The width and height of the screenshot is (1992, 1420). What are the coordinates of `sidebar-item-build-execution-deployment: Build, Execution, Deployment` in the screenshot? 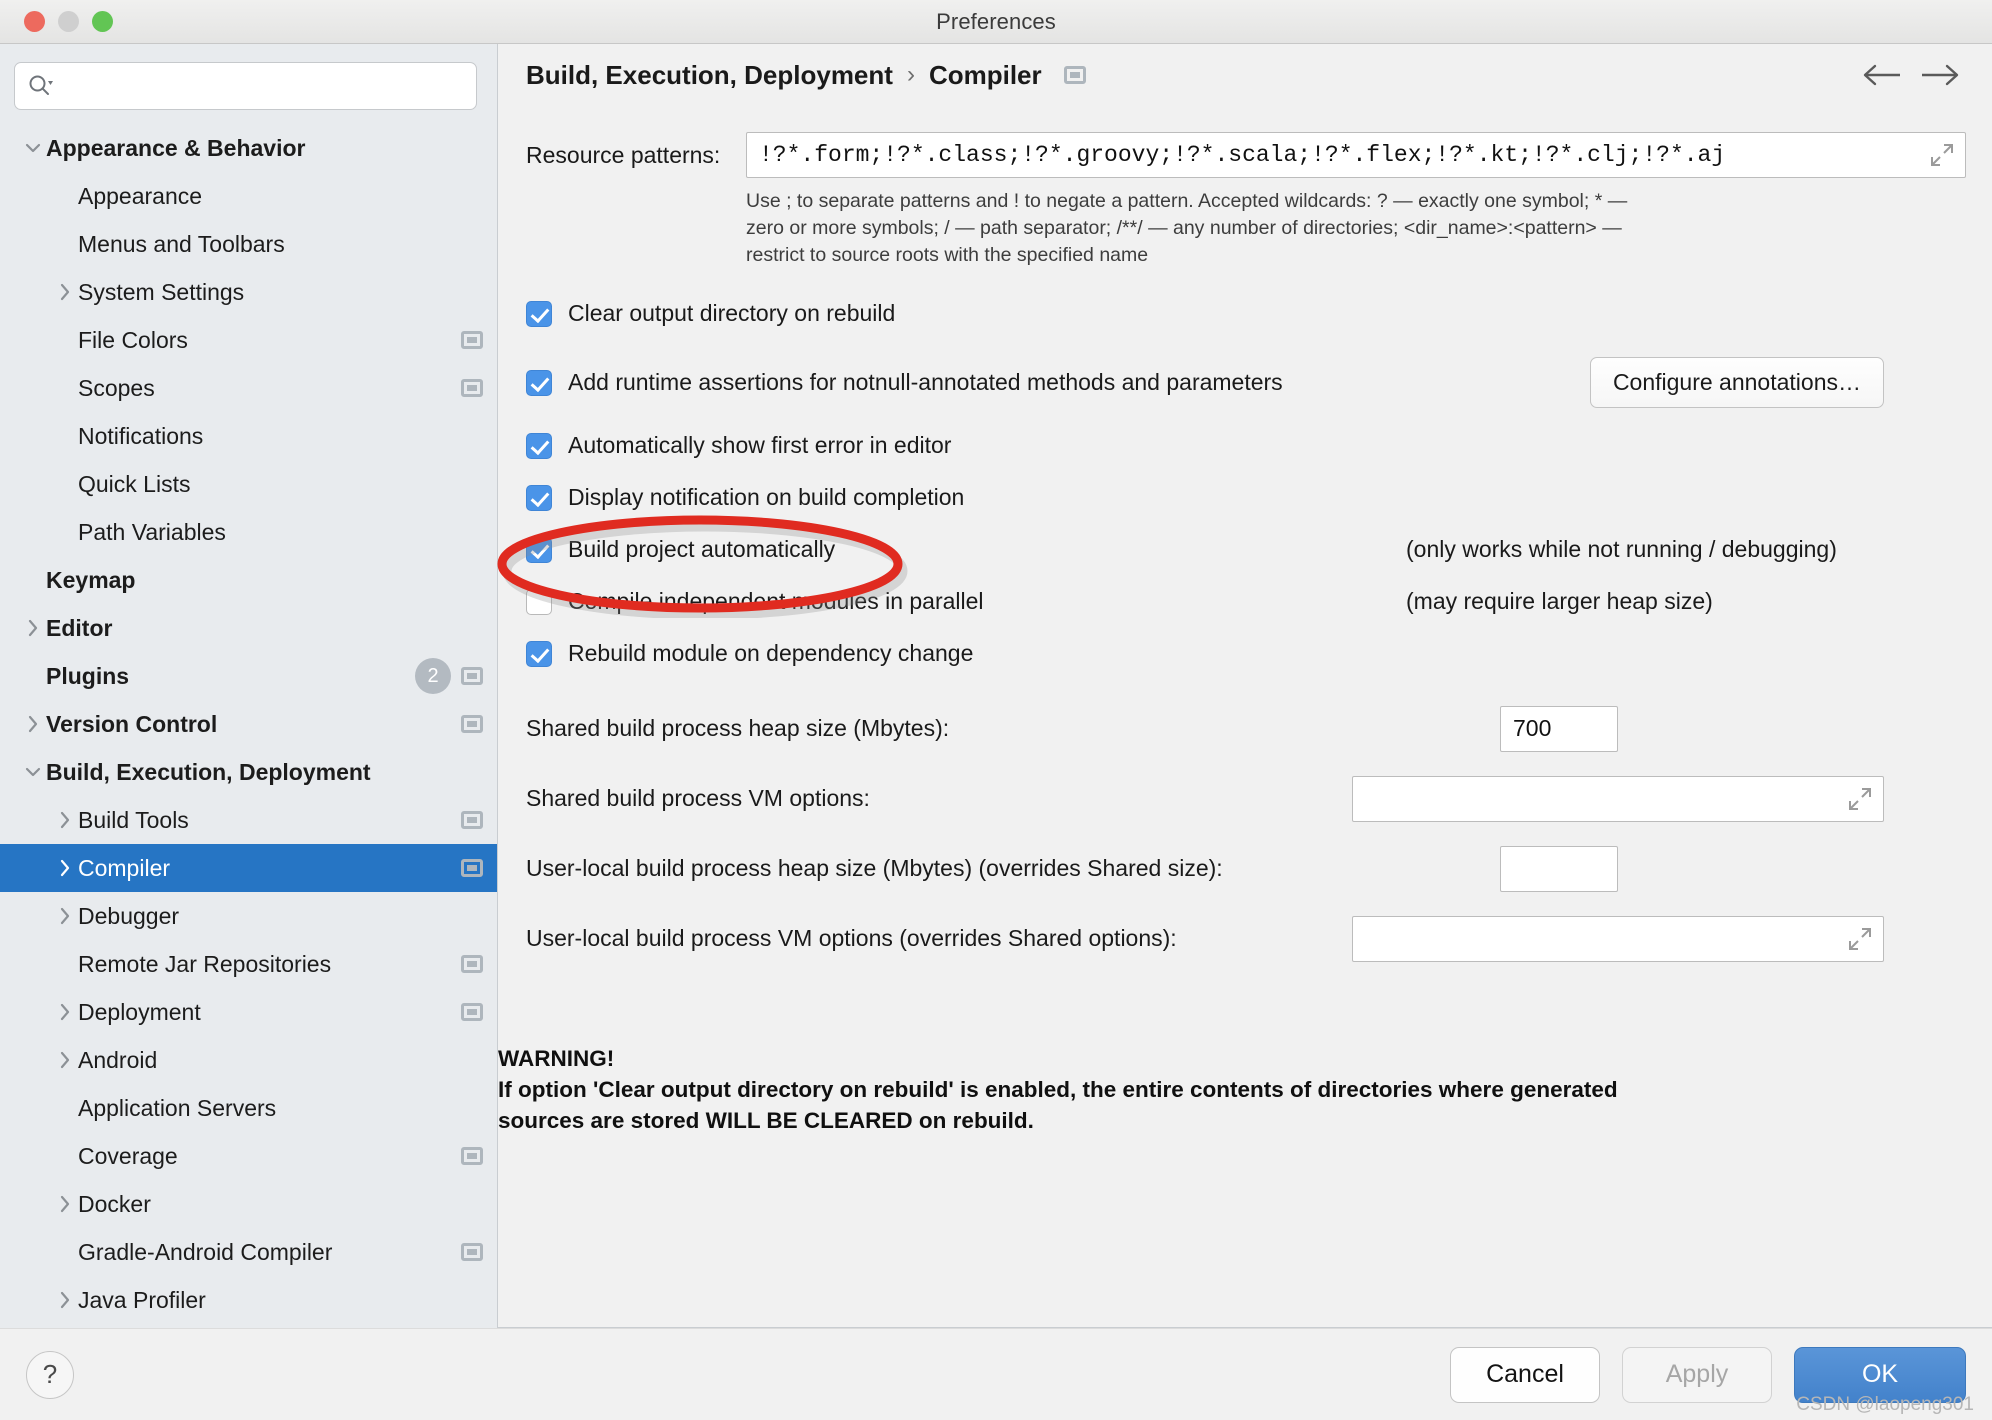 It's located at (248, 772).